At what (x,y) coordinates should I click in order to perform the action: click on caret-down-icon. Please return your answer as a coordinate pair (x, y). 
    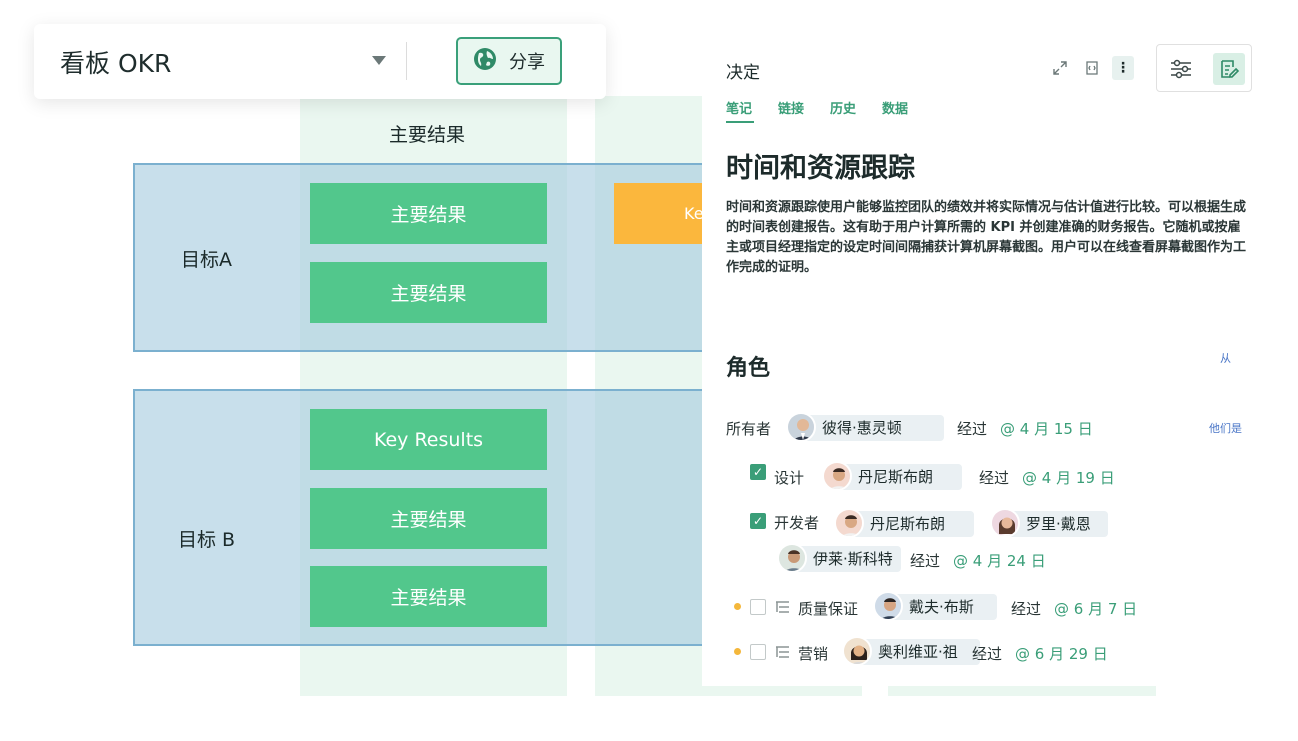
    Looking at the image, I should click on (379, 60).